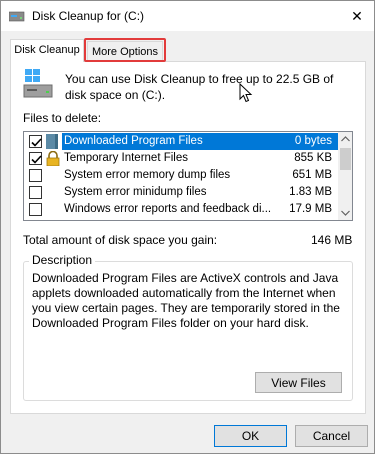 This screenshot has height=454, width=375. Describe the element at coordinates (312, 175) in the screenshot. I see `file-size: 651 MB` at that location.